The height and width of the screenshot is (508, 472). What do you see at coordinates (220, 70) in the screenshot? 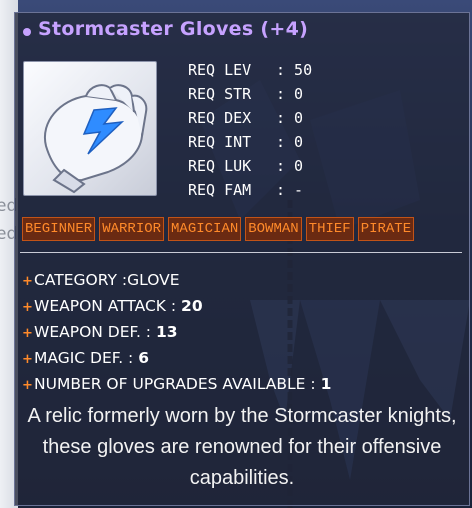
I see `requirement-label: REQ LEV` at bounding box center [220, 70].